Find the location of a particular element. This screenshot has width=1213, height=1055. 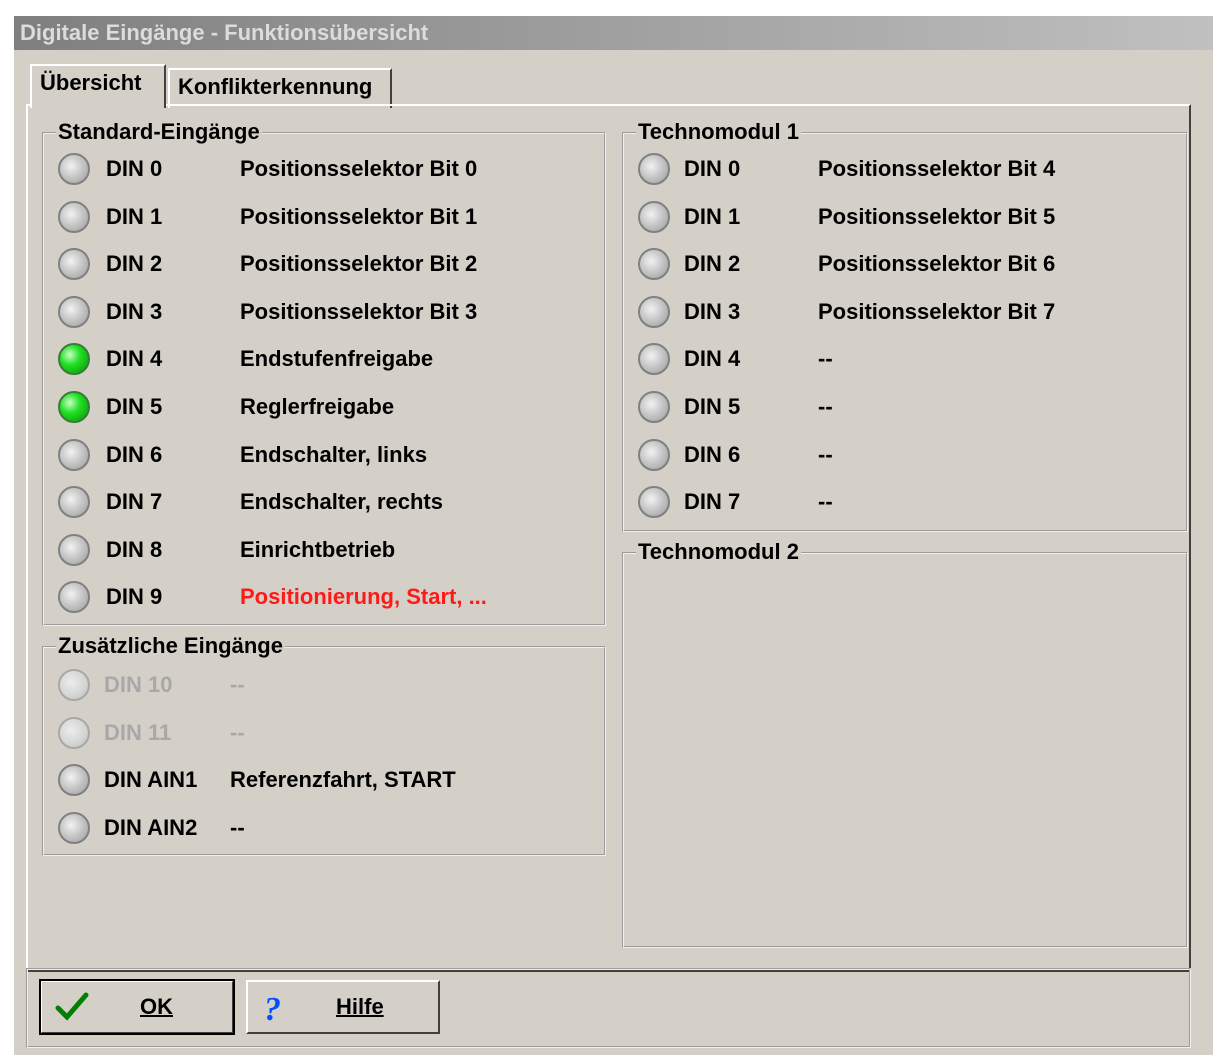

tab-uebersicht: Übersicht is located at coordinates (98, 86).